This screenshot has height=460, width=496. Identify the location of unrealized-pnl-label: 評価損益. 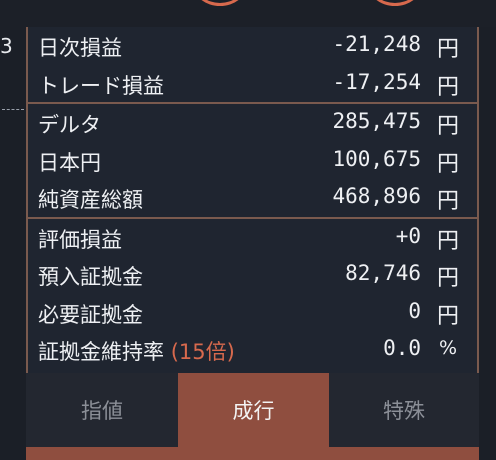
(80, 239).